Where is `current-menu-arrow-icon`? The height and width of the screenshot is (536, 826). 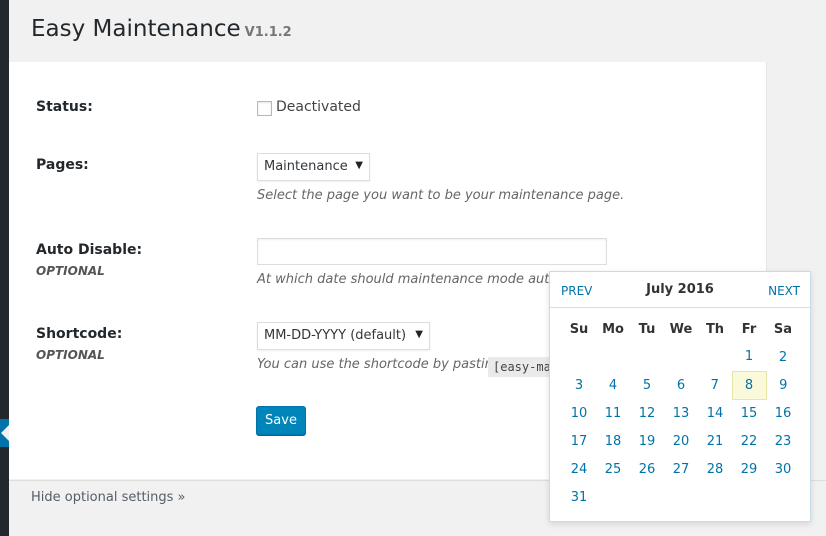 current-menu-arrow-icon is located at coordinates (4, 433).